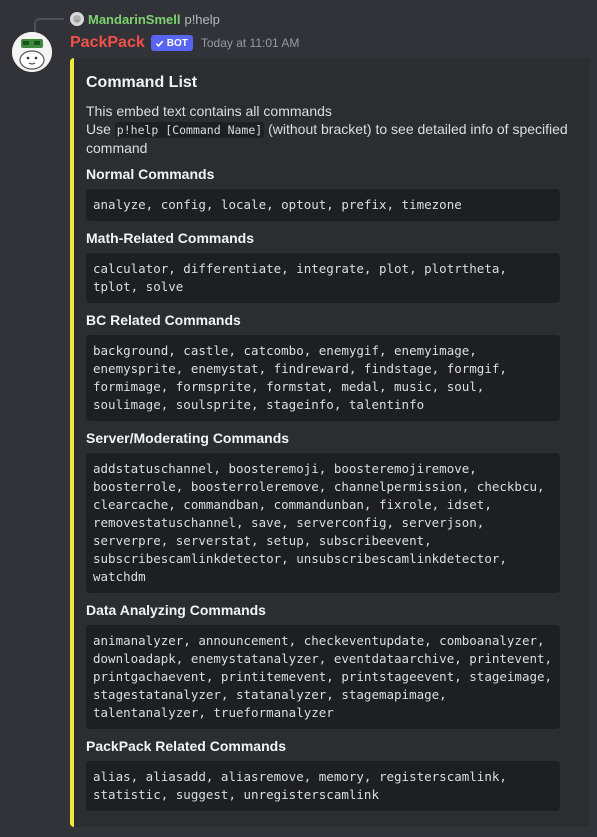  Describe the element at coordinates (150, 174) in the screenshot. I see `field-name: Normal Commands` at that location.